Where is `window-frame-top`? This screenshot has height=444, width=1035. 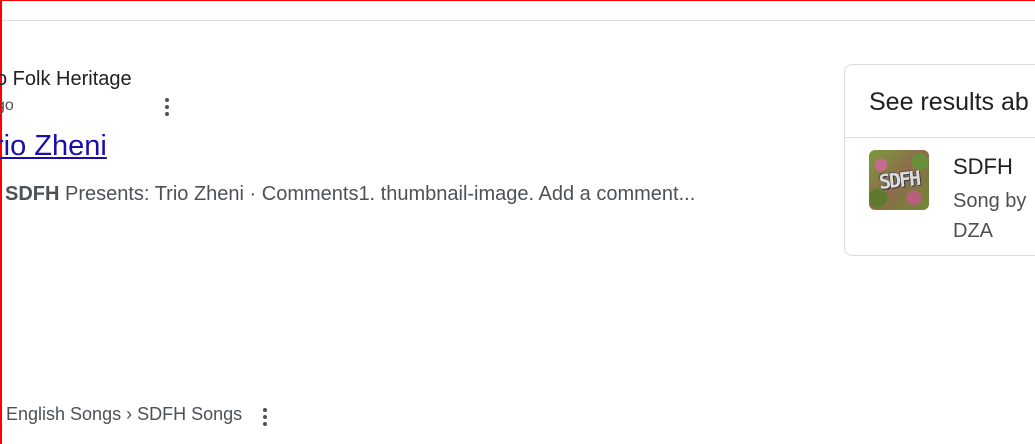 window-frame-top is located at coordinates (517, 0).